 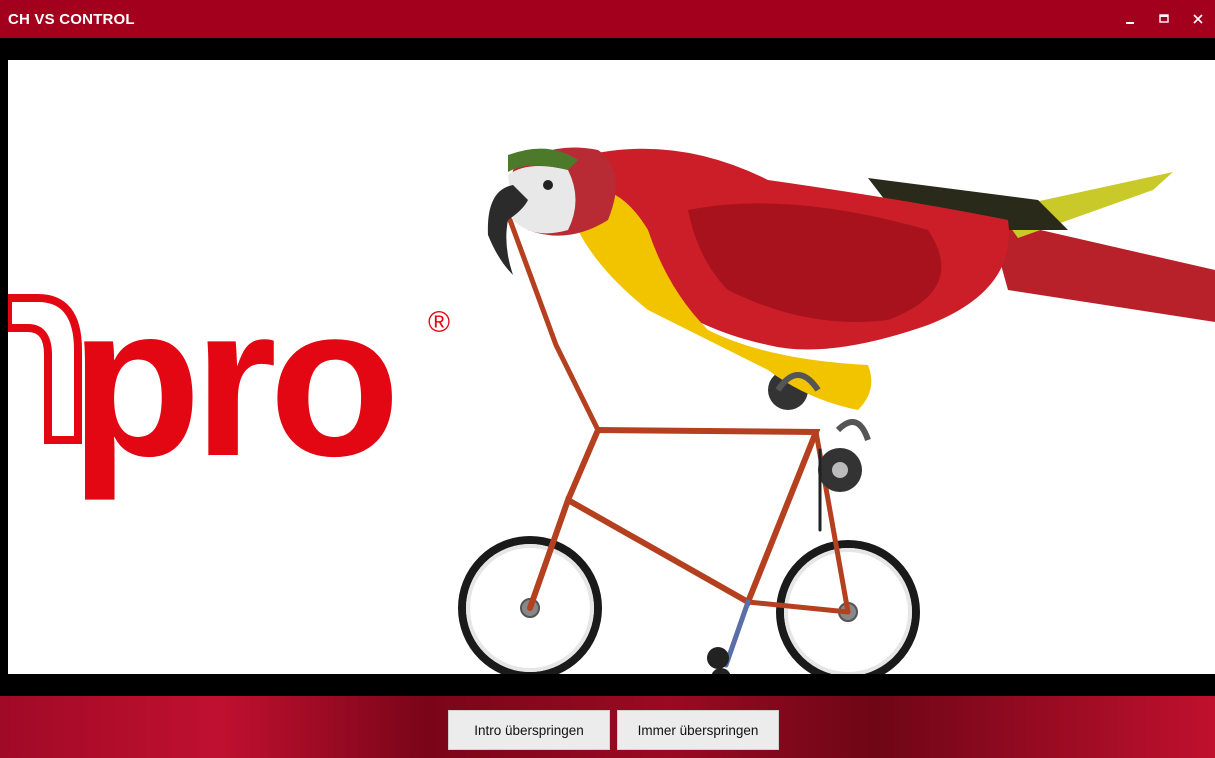 What do you see at coordinates (71, 19) in the screenshot?
I see `window-title: CH VS CONTROL` at bounding box center [71, 19].